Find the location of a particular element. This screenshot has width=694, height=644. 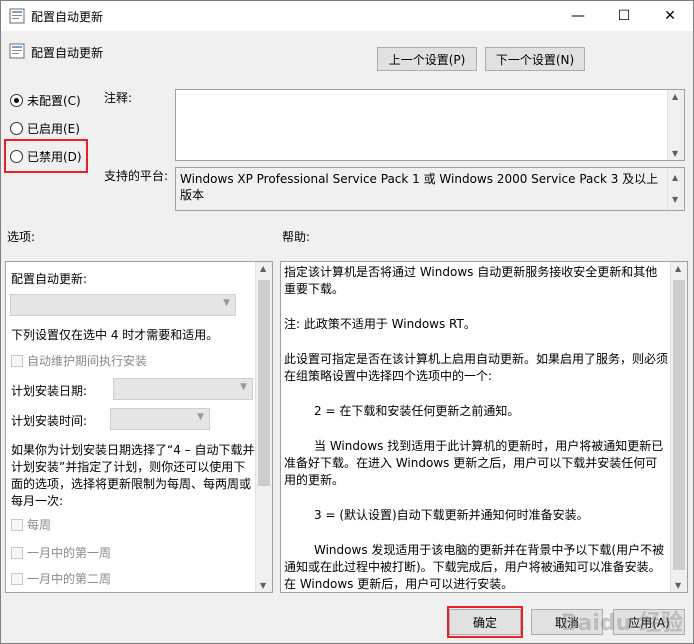

watermark-logo: Baidu 经验 is located at coordinates (621, 623).